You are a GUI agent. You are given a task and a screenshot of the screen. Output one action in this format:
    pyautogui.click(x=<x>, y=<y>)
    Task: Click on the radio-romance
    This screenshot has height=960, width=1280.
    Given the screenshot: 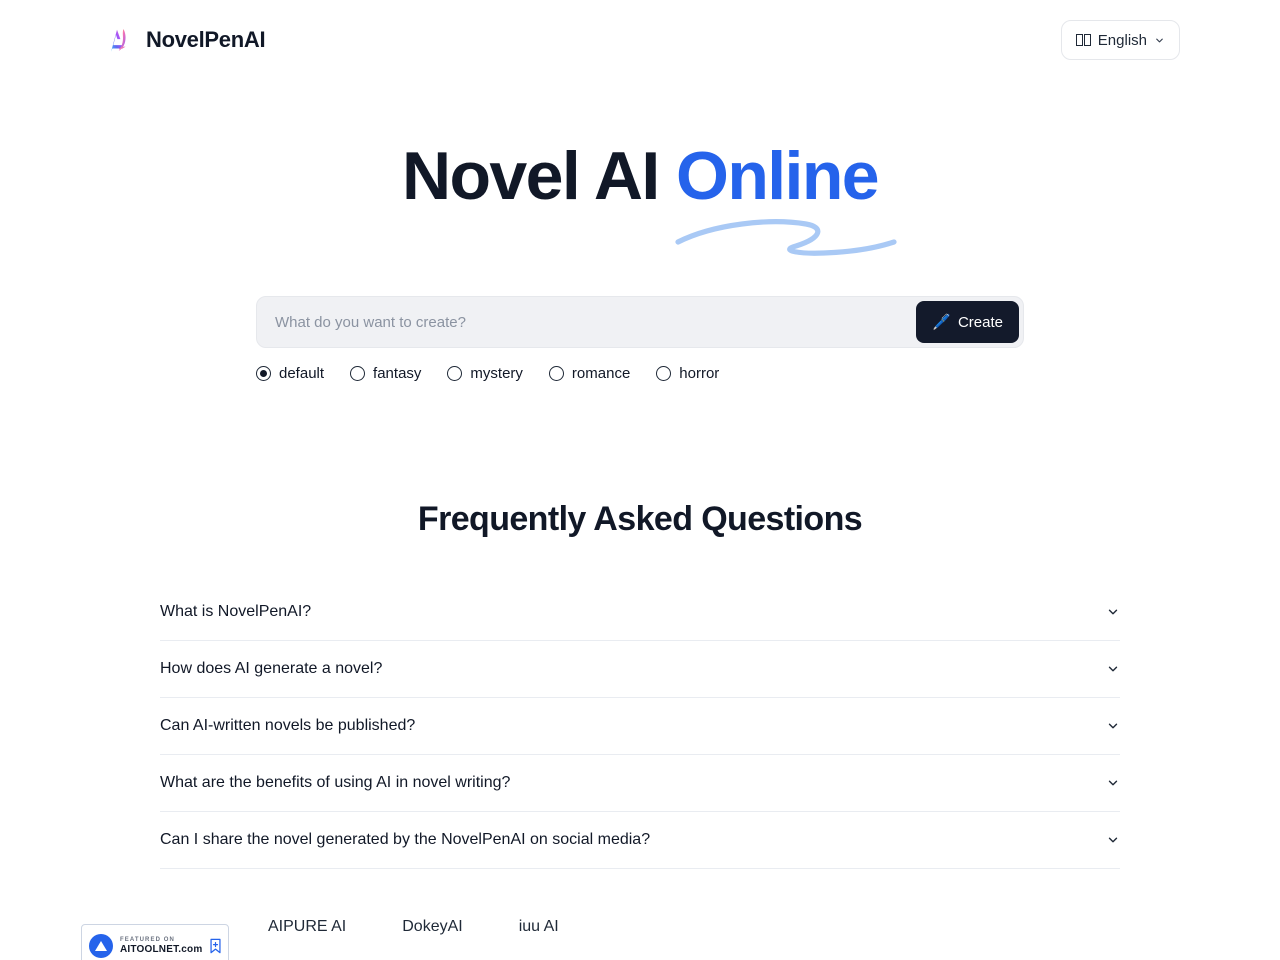 What is the action you would take?
    pyautogui.click(x=556, y=373)
    